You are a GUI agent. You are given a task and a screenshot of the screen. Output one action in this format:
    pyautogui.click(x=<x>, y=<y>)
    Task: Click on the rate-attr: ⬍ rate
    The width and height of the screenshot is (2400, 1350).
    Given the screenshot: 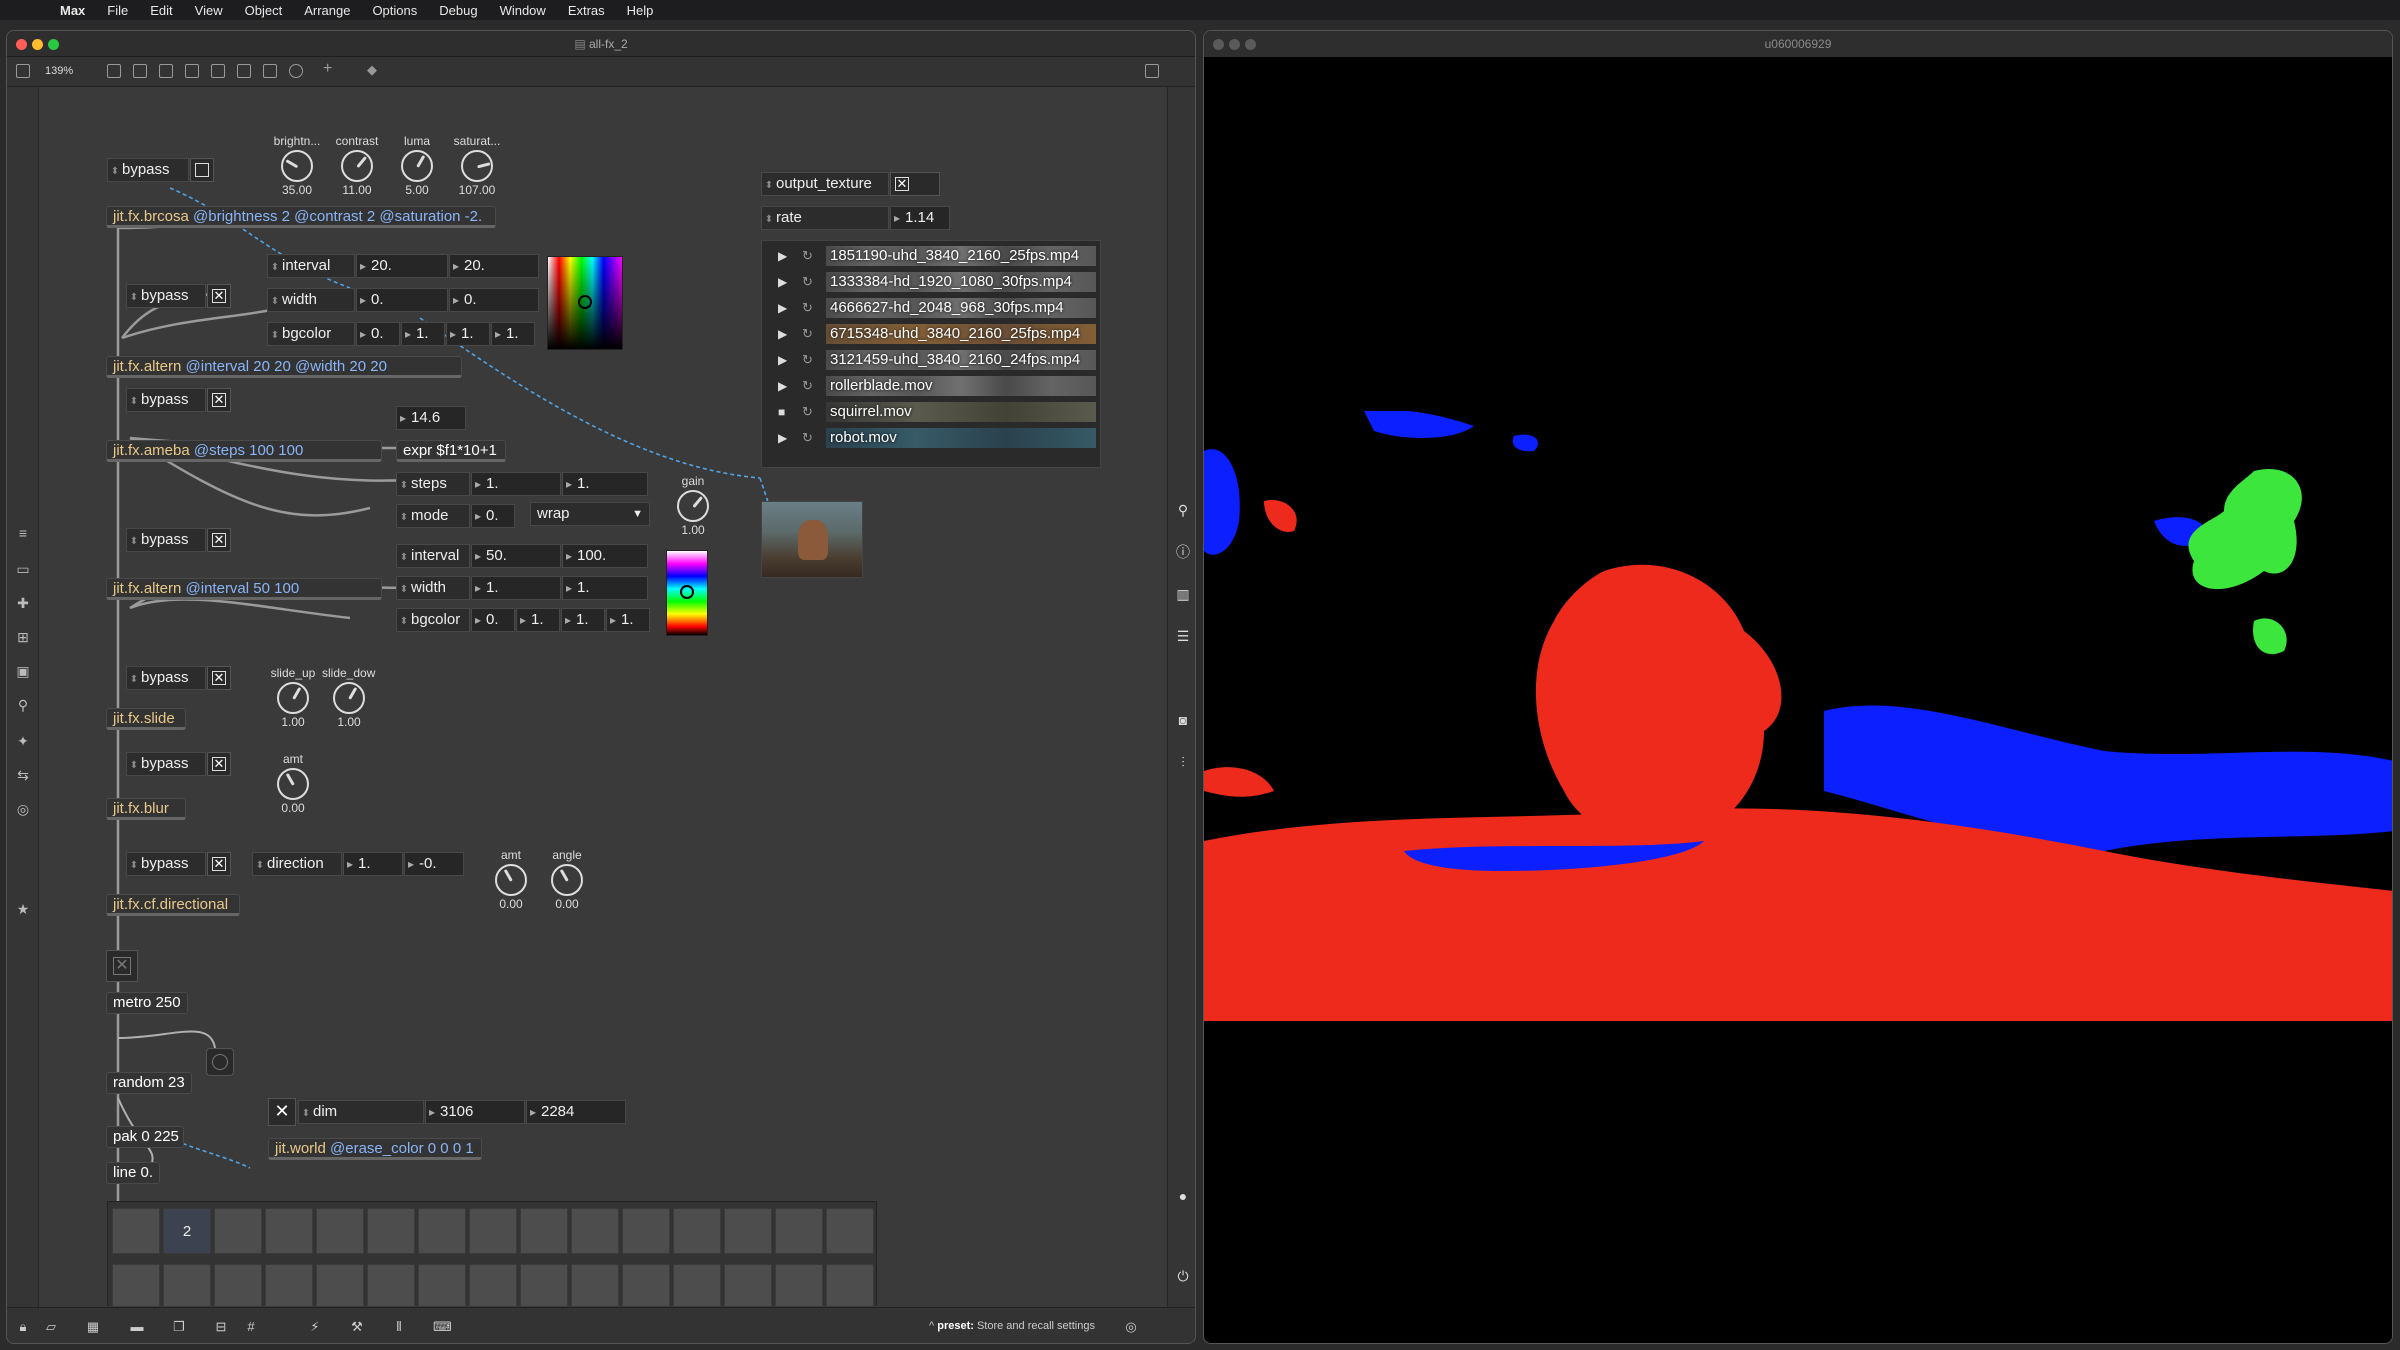 What is the action you would take?
    pyautogui.click(x=825, y=218)
    